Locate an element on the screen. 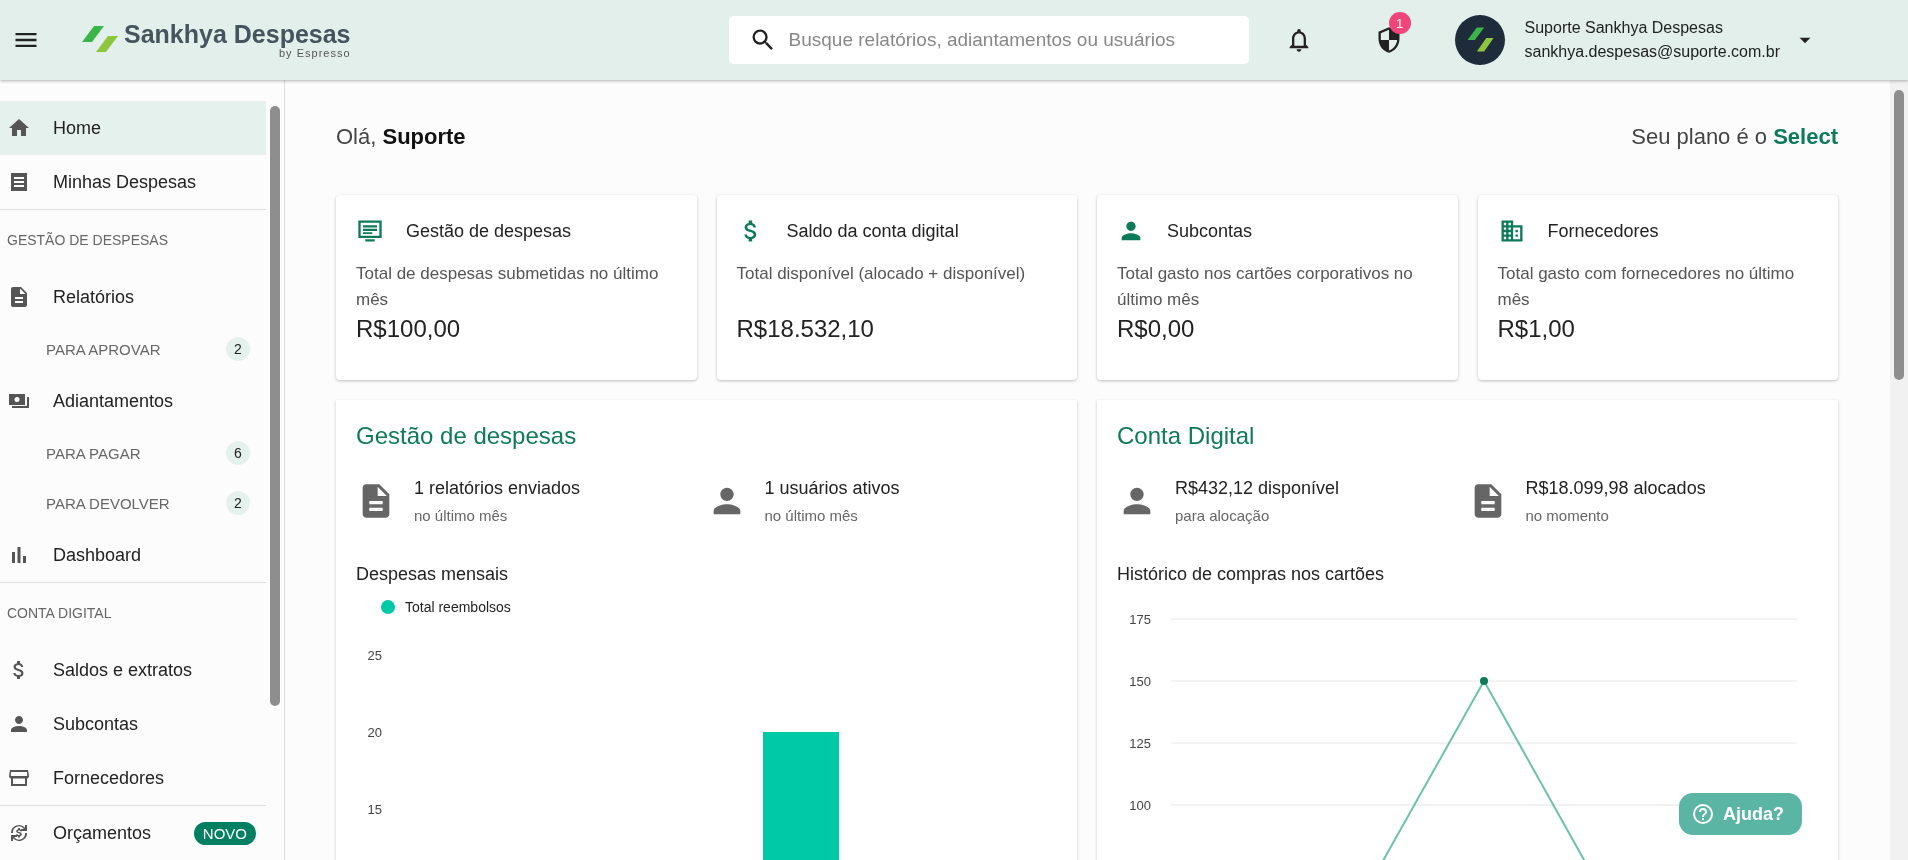  item-label: Fornecedores is located at coordinates (109, 778).